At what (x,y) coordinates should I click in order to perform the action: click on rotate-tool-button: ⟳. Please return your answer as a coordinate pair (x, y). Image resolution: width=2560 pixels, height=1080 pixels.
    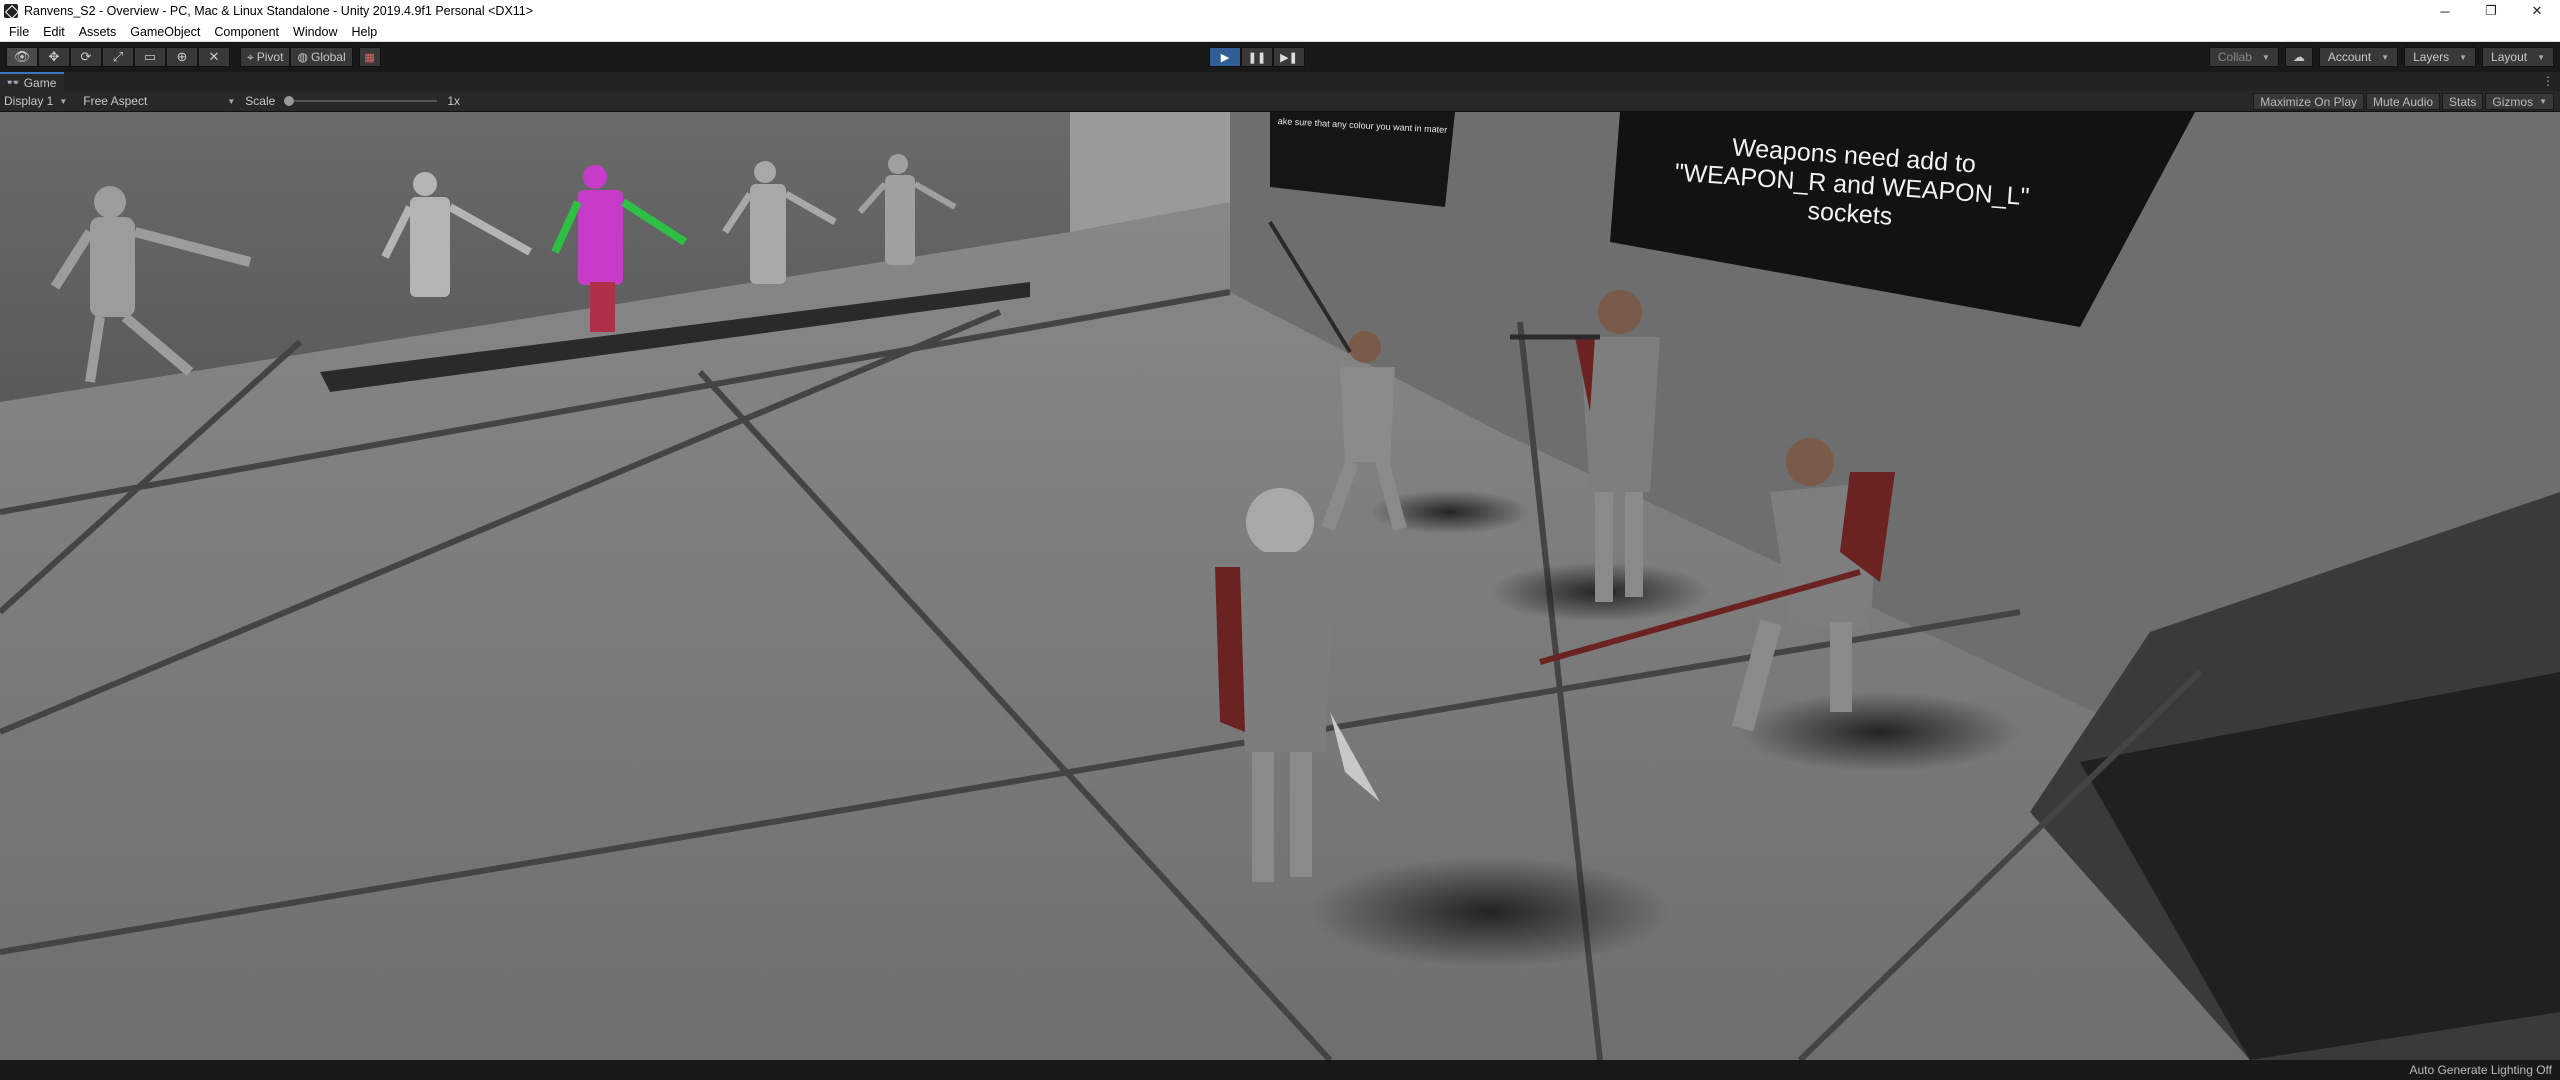
    Looking at the image, I should click on (86, 57).